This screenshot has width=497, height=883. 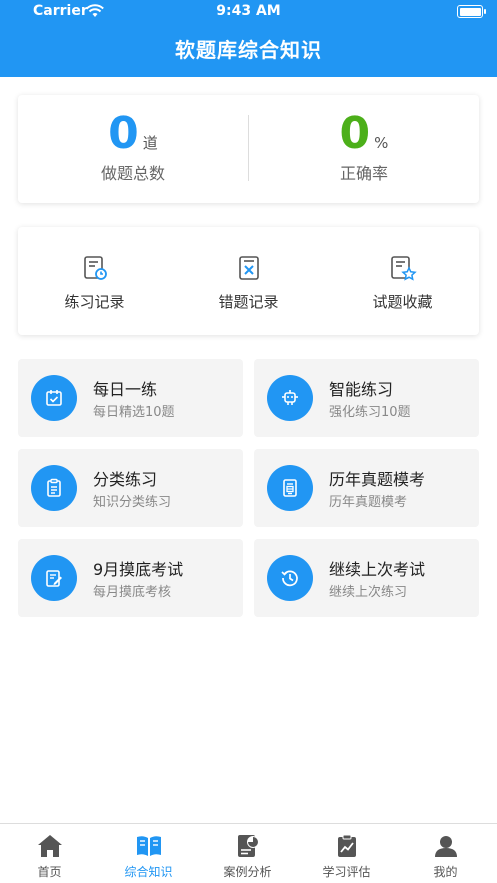 What do you see at coordinates (125, 389) in the screenshot?
I see `daily-practice-title: 每日一练` at bounding box center [125, 389].